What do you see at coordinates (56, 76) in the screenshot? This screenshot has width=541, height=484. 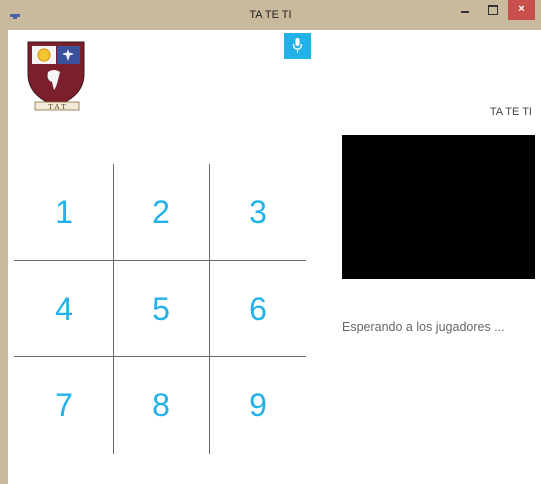 I see `school-crest-logo: T A T` at bounding box center [56, 76].